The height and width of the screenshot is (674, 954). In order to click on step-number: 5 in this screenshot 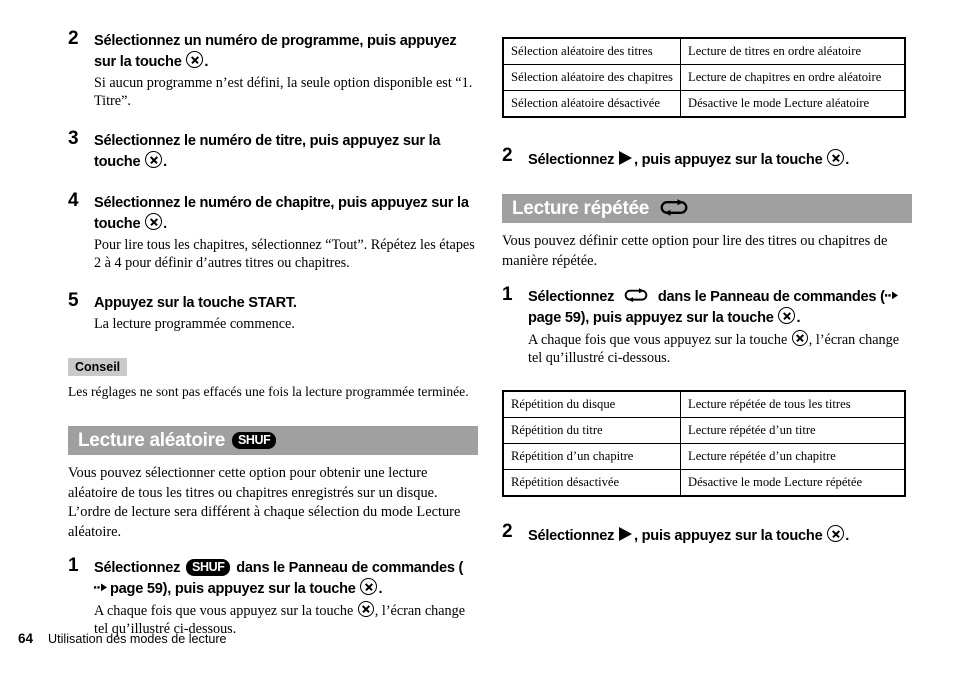, I will do `click(73, 300)`.